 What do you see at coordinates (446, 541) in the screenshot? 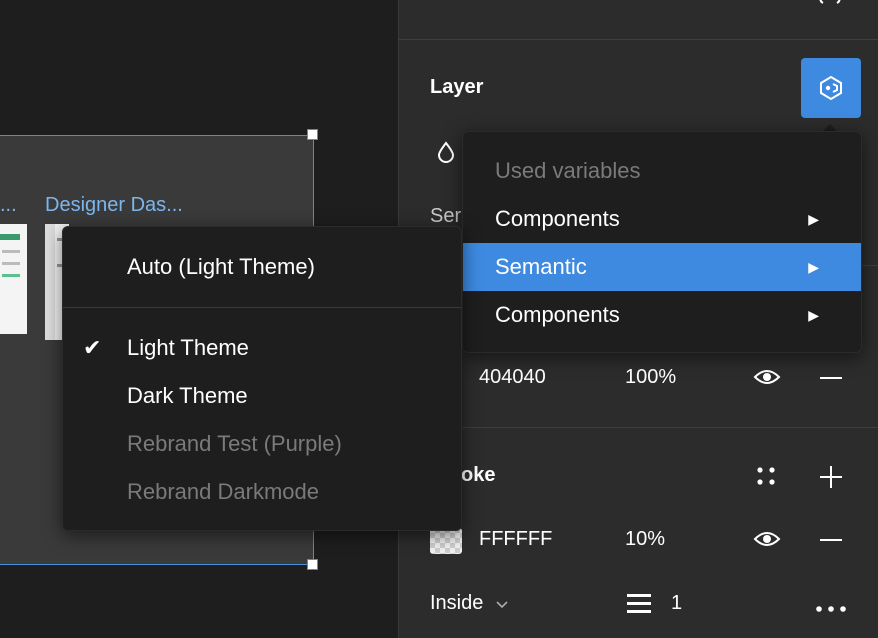
I see `stroke-color-swatch` at bounding box center [446, 541].